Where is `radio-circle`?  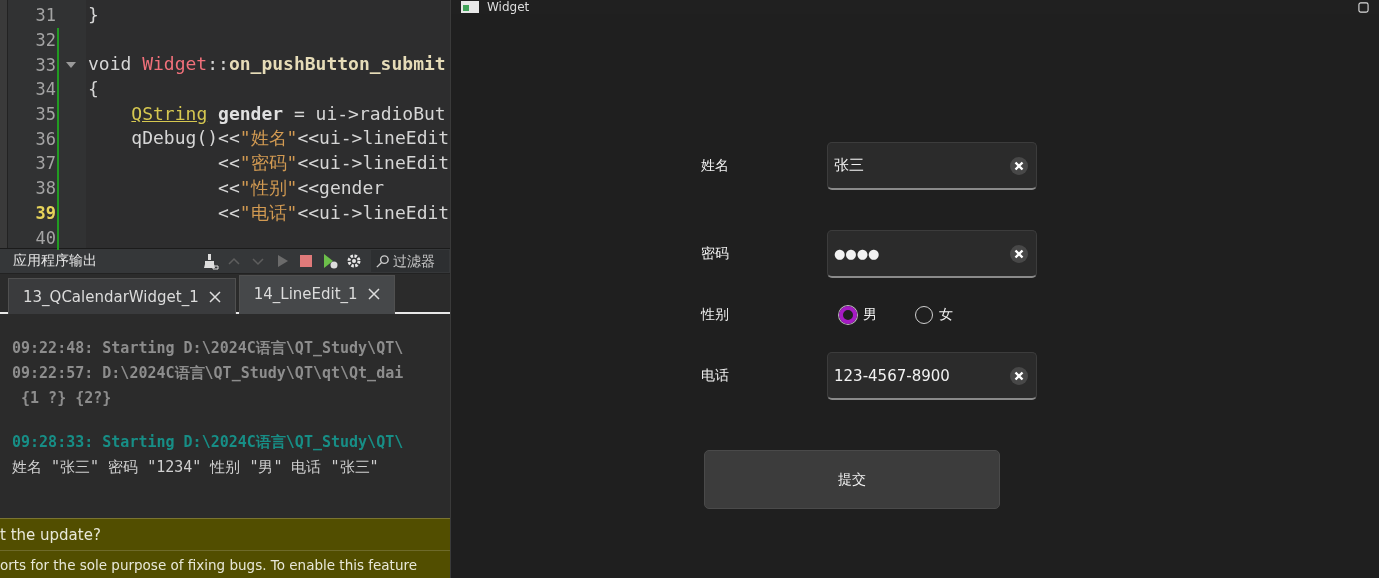 radio-circle is located at coordinates (848, 315).